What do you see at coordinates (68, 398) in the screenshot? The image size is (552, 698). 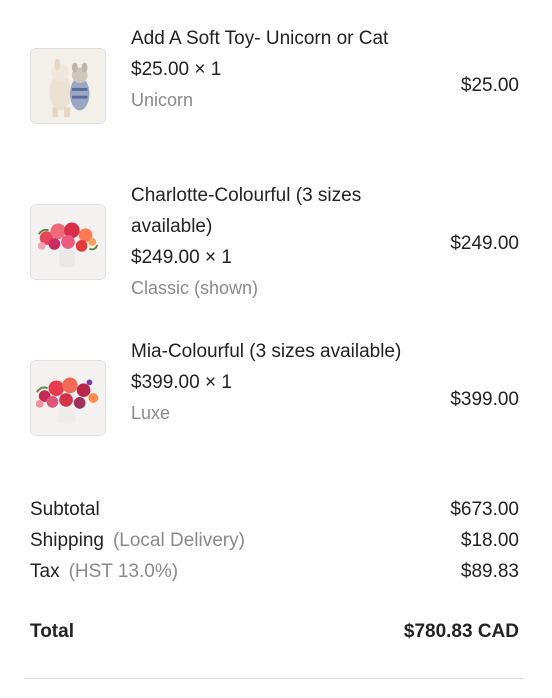 I see `flower-arrangement-image` at bounding box center [68, 398].